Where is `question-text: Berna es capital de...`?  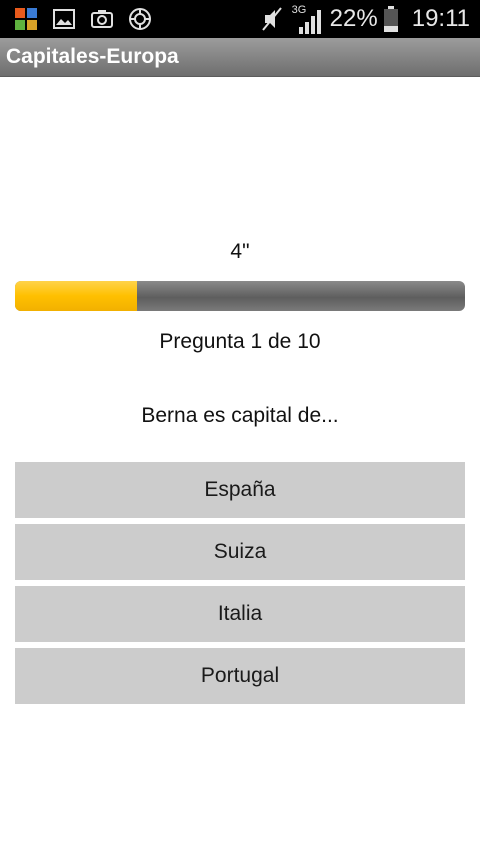
question-text: Berna es capital de... is located at coordinates (240, 415).